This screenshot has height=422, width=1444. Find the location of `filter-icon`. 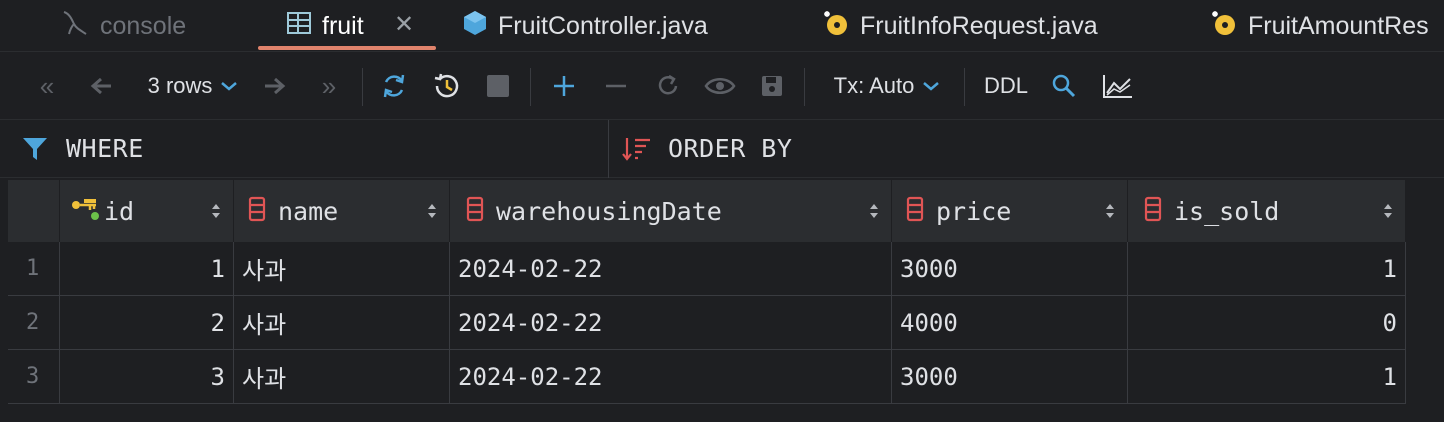

filter-icon is located at coordinates (35, 151).